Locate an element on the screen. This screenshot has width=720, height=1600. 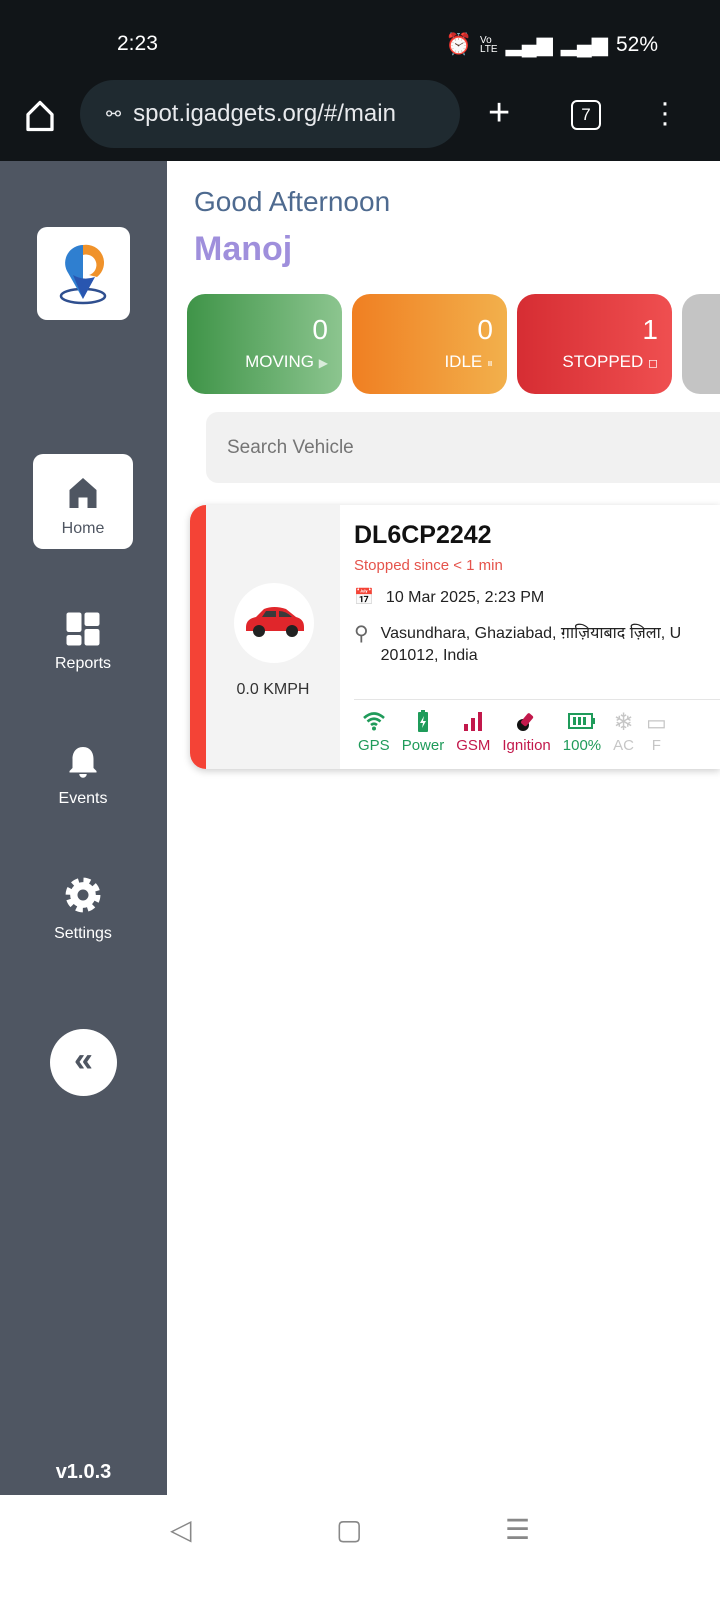
stat-idle: 0 IDLE ⏸ is located at coordinates (429, 344).